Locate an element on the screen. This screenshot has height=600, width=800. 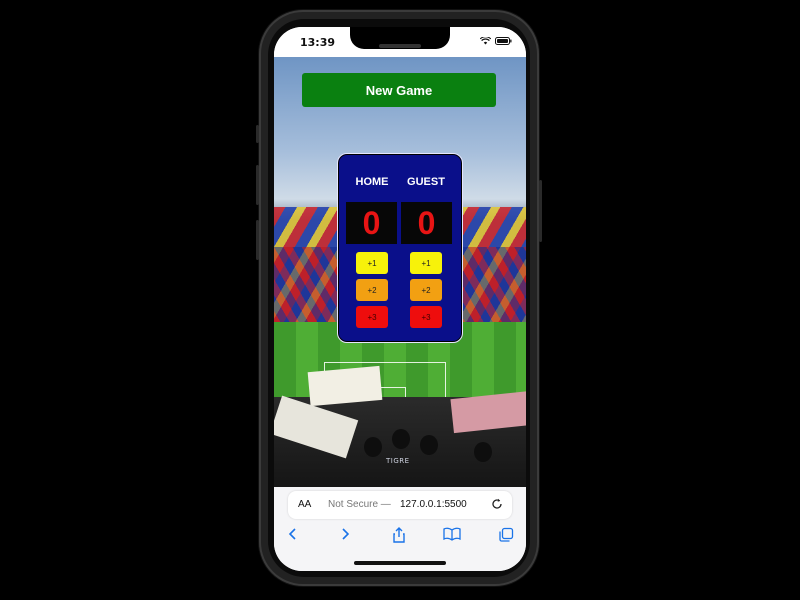
status-icons is located at coordinates (496, 41).